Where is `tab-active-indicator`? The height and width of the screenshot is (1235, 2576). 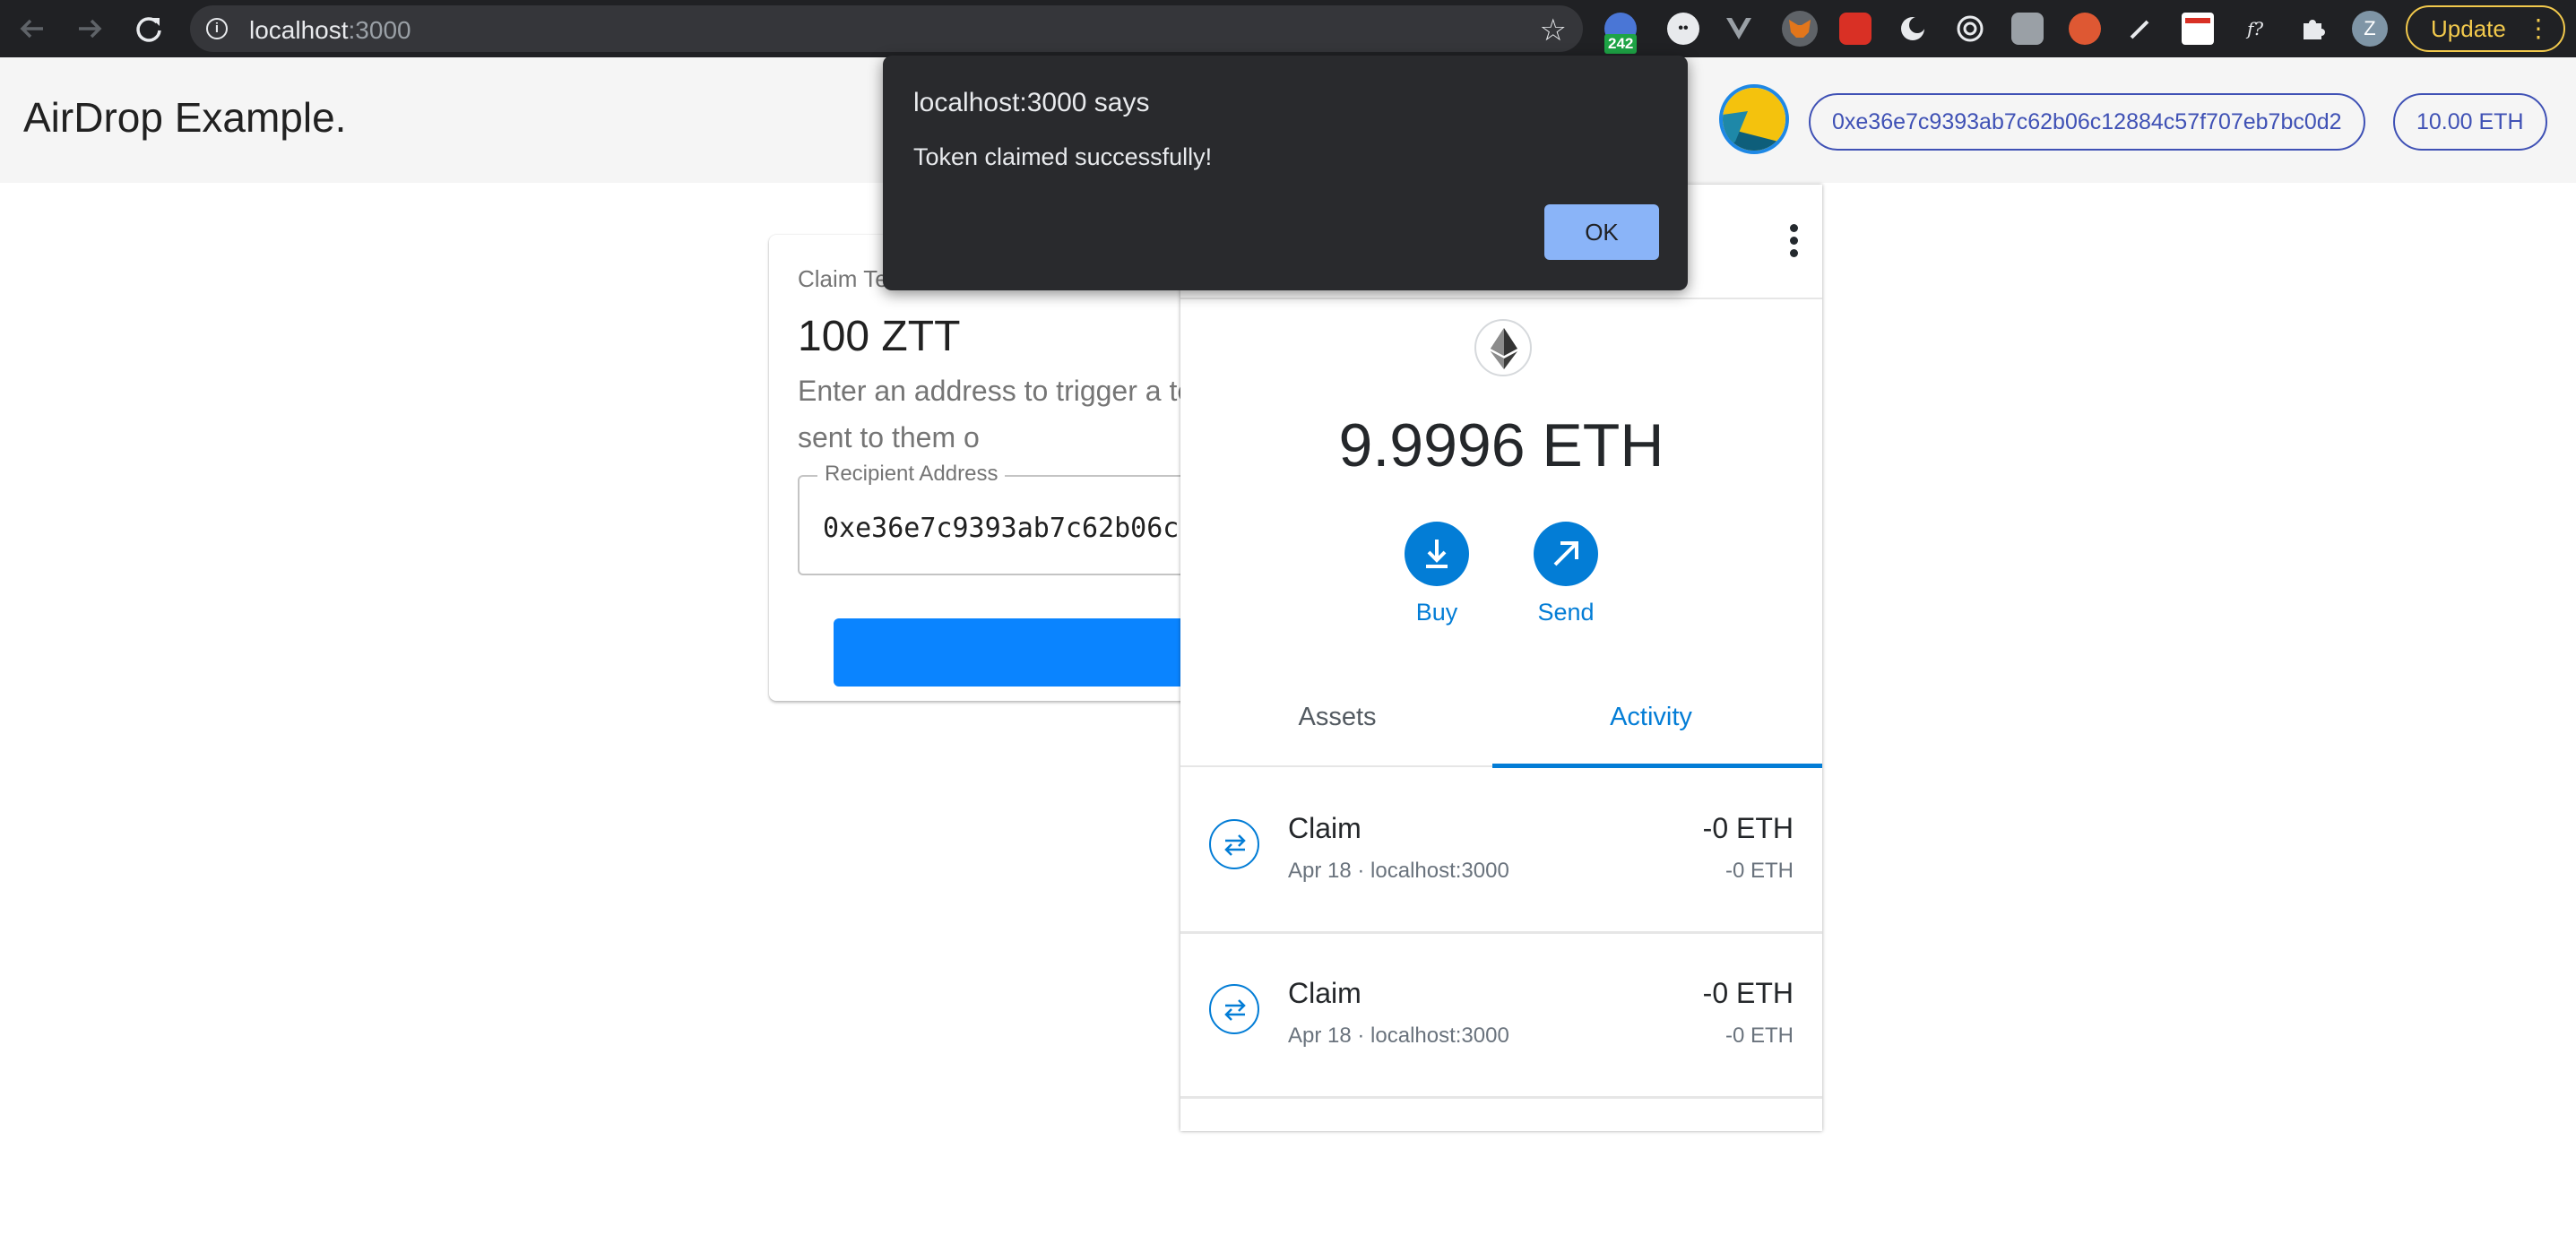 tab-active-indicator is located at coordinates (1657, 766).